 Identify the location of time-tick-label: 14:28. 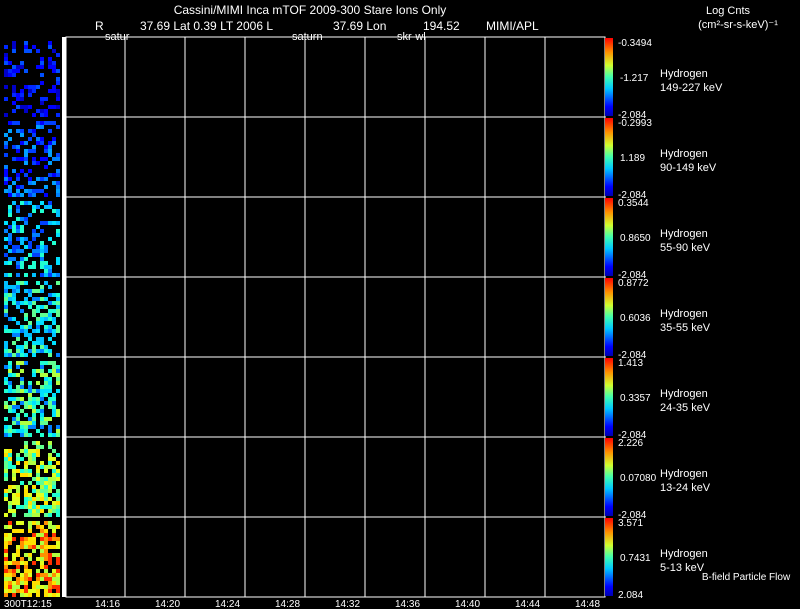
(287, 604).